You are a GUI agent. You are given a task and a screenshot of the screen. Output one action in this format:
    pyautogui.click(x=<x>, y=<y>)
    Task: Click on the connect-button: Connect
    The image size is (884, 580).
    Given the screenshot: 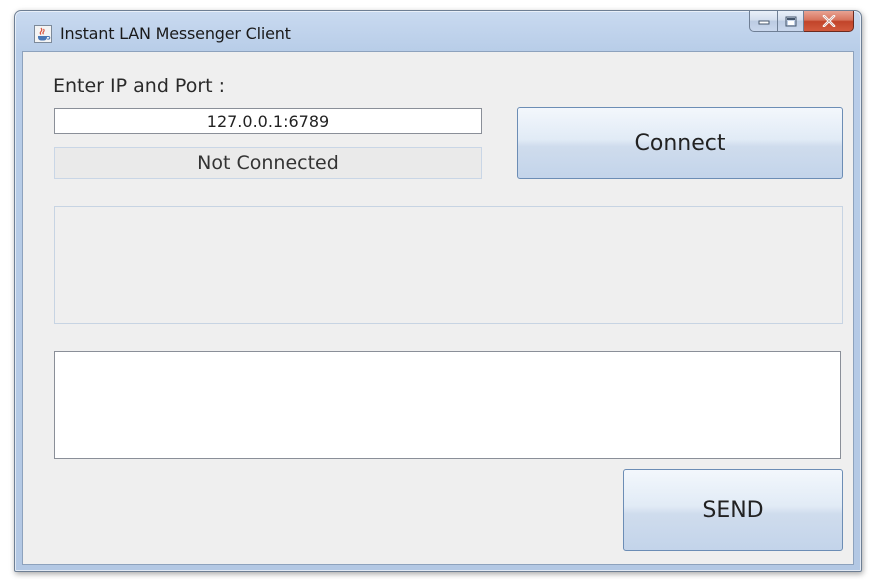 What is the action you would take?
    pyautogui.click(x=680, y=143)
    